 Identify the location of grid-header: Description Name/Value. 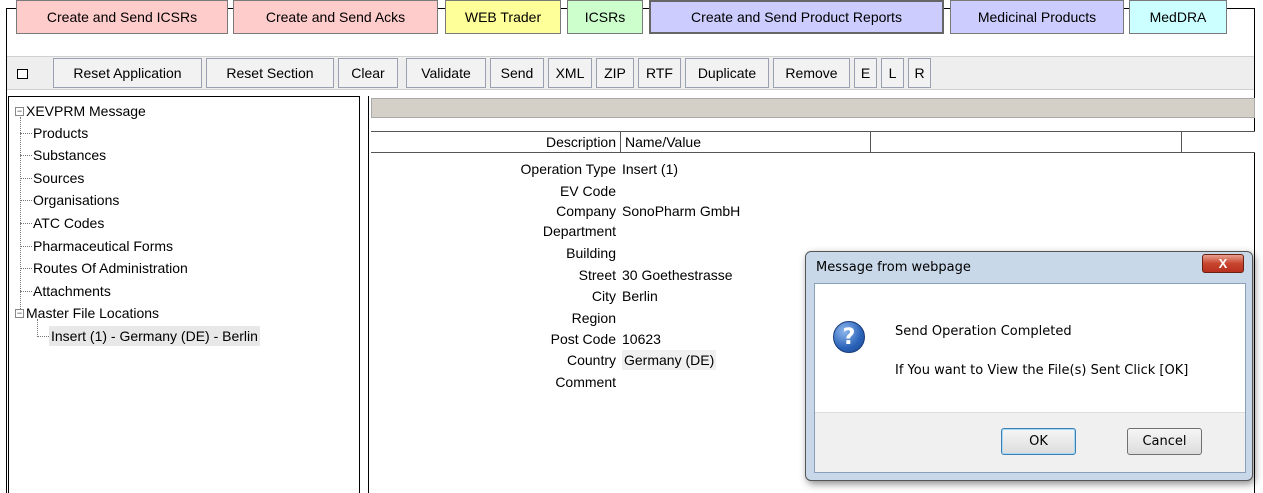
(813, 142).